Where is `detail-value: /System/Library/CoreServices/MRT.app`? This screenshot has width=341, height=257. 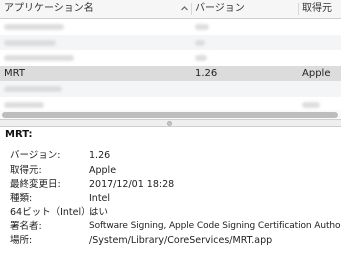 detail-value: /System/Library/CoreServices/MRT.app is located at coordinates (181, 240).